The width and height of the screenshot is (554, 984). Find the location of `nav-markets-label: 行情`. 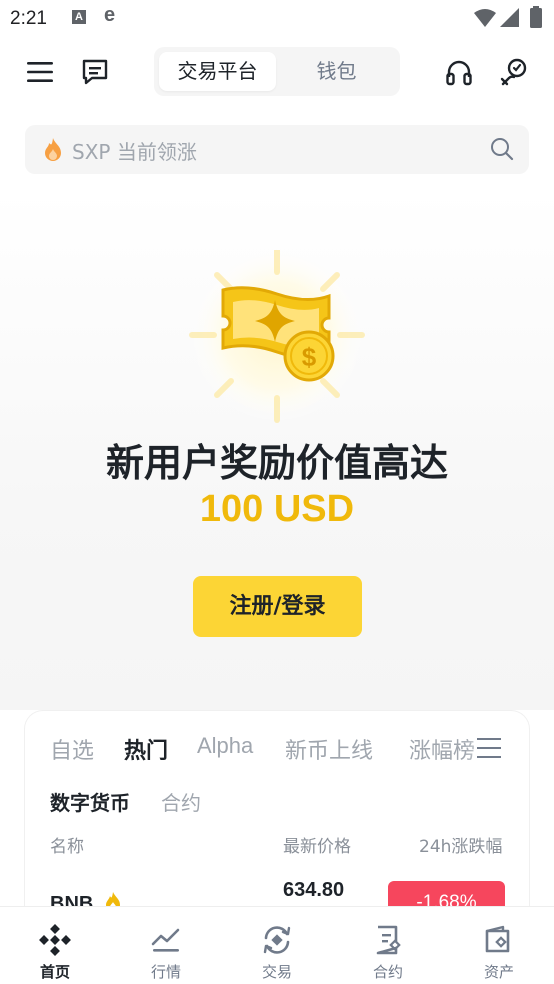

nav-markets-label: 行情 is located at coordinates (165, 972).